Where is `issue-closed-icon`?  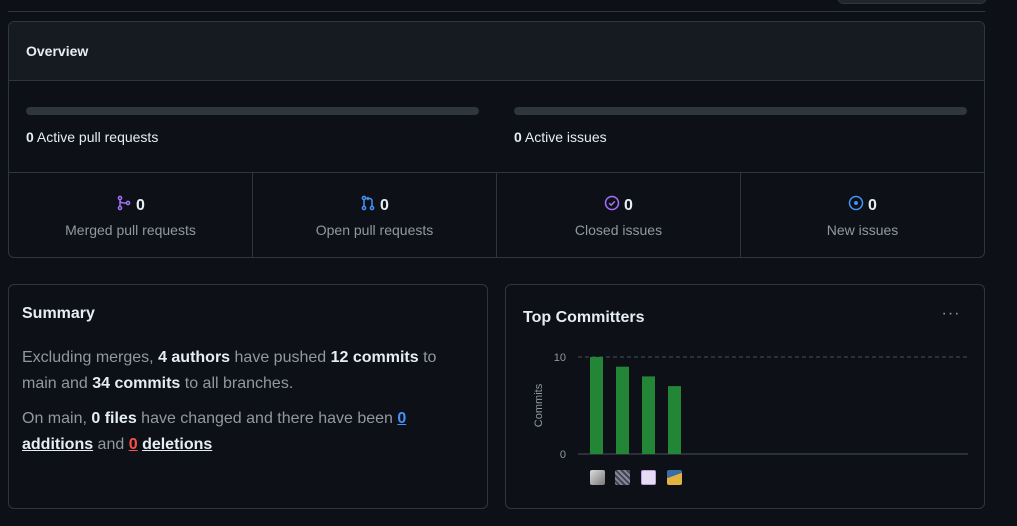 issue-closed-icon is located at coordinates (612, 205).